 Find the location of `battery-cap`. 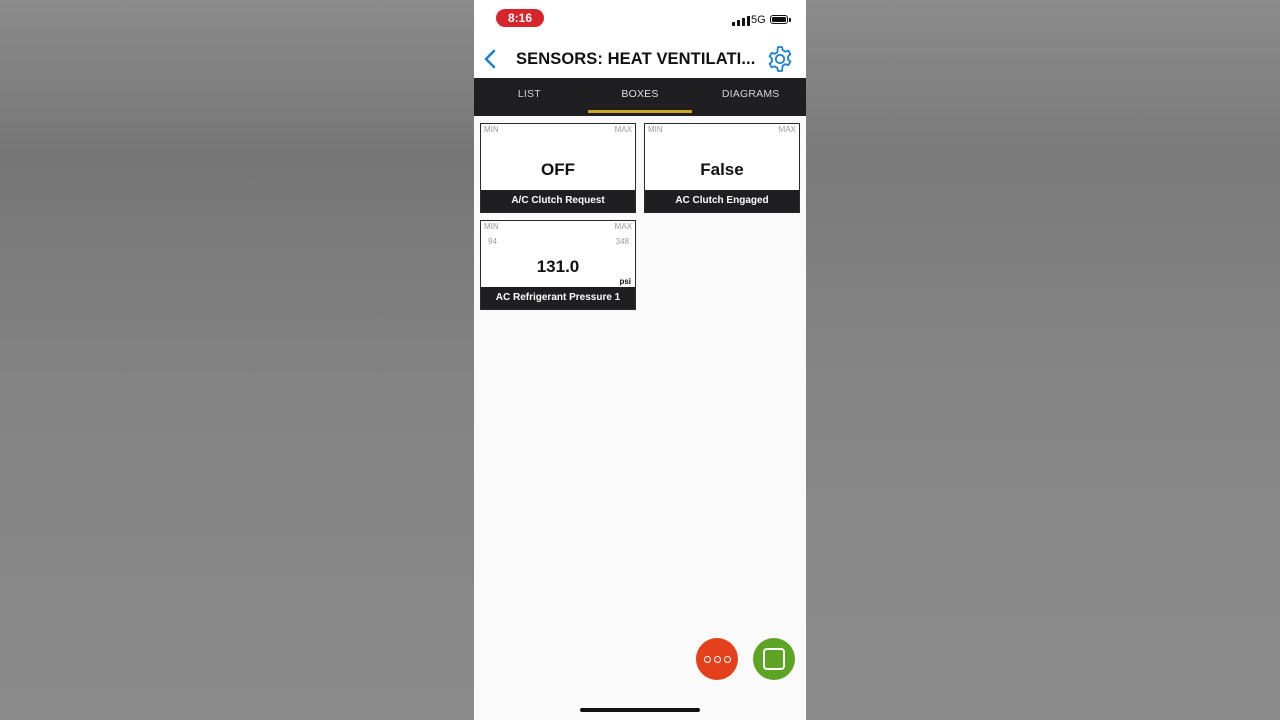

battery-cap is located at coordinates (790, 20).